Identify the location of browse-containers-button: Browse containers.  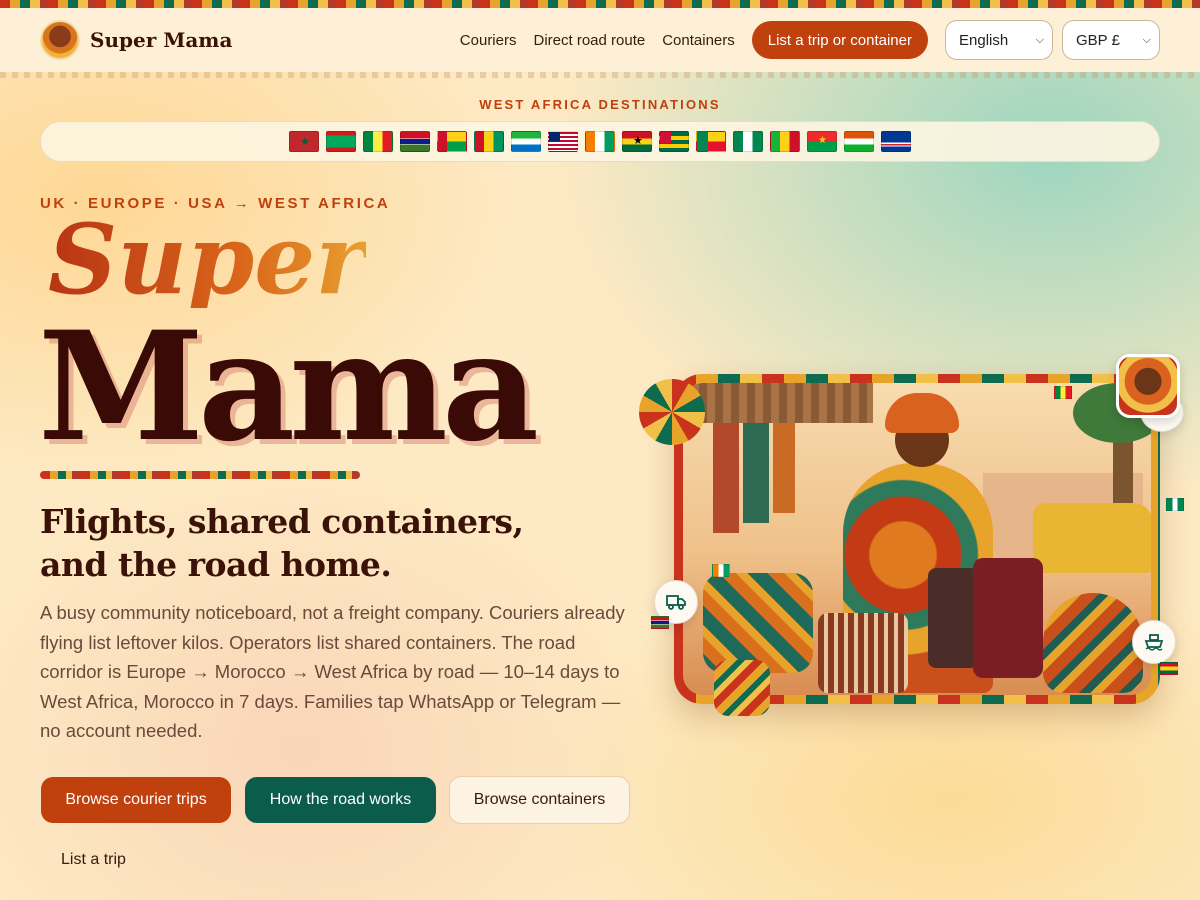
(539, 800).